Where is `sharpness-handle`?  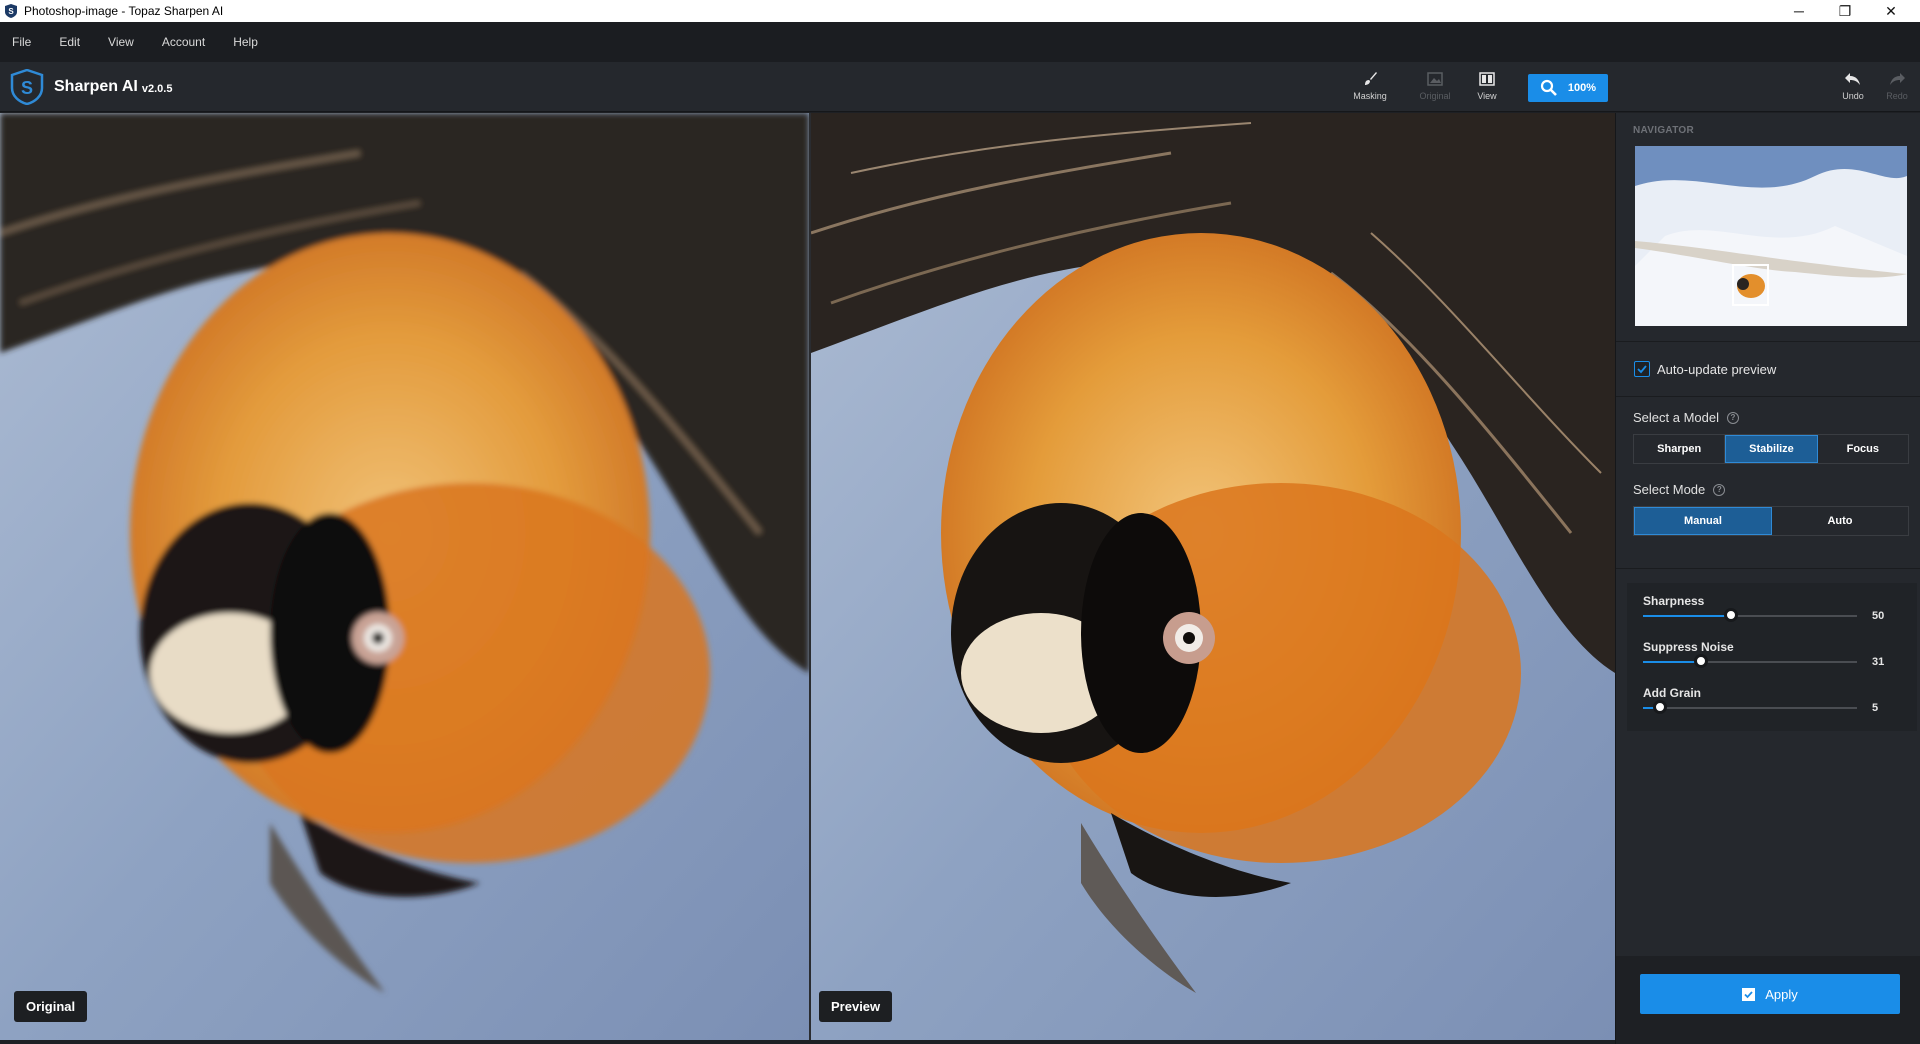
sharpness-handle is located at coordinates (1730, 615).